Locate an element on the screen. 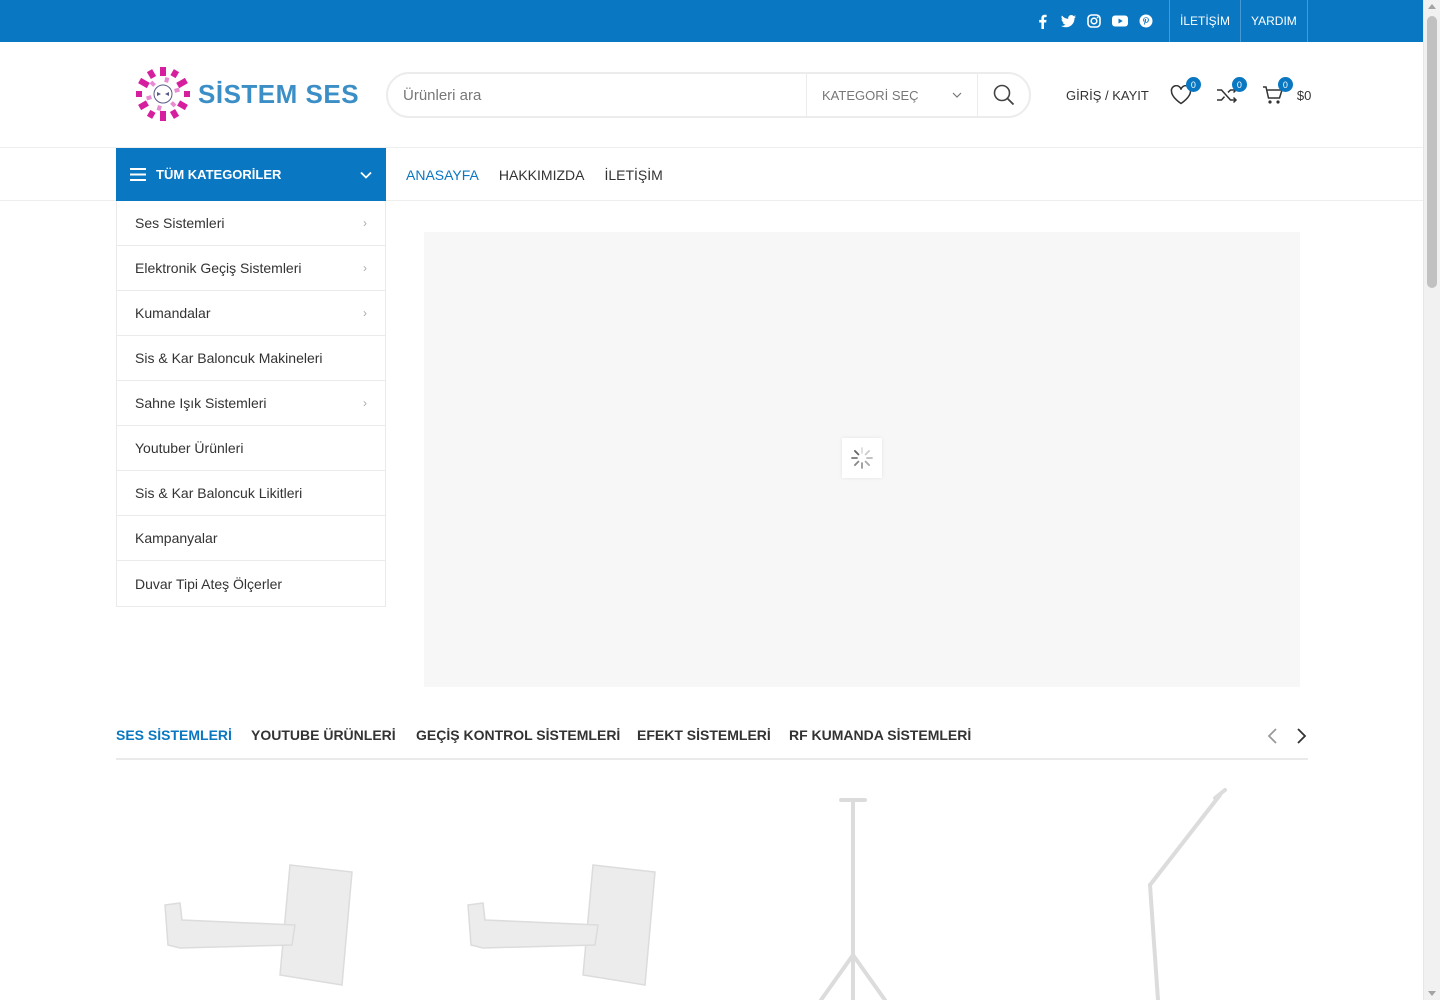  youtube-icon is located at coordinates (1120, 21).